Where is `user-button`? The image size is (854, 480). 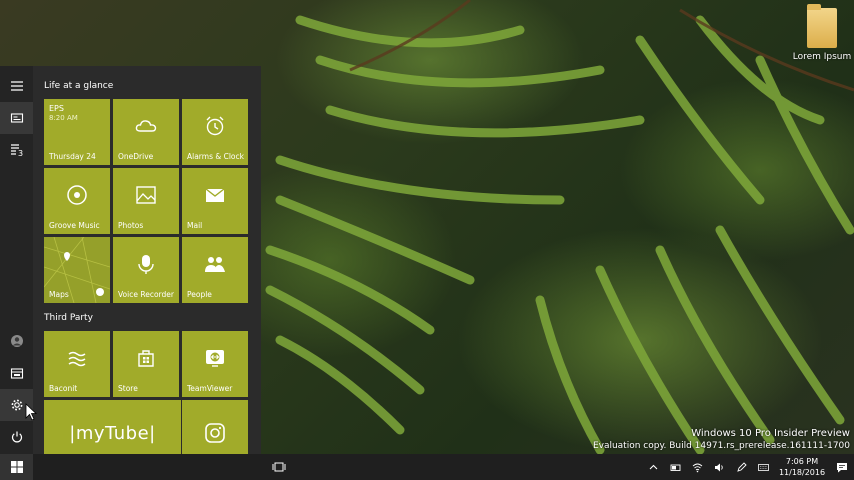
user-button is located at coordinates (16, 341).